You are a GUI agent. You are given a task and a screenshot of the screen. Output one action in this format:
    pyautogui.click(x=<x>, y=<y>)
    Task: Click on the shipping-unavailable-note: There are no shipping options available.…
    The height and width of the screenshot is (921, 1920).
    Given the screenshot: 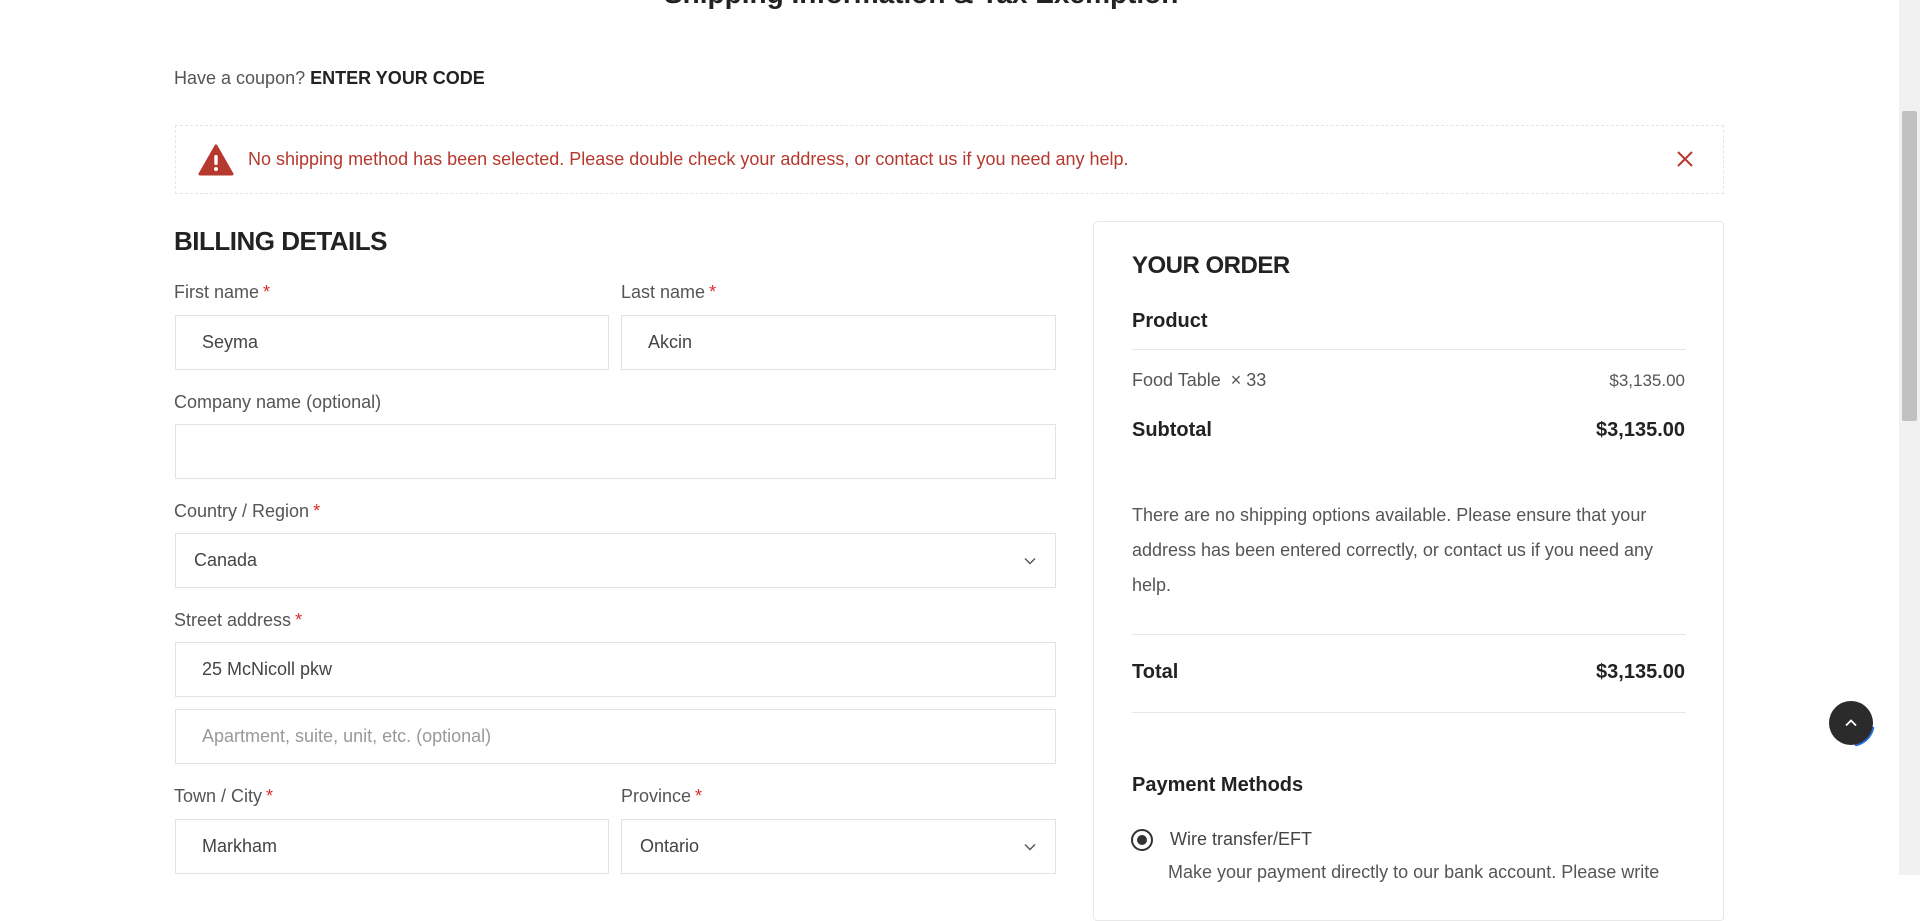 What is the action you would take?
    pyautogui.click(x=1392, y=550)
    